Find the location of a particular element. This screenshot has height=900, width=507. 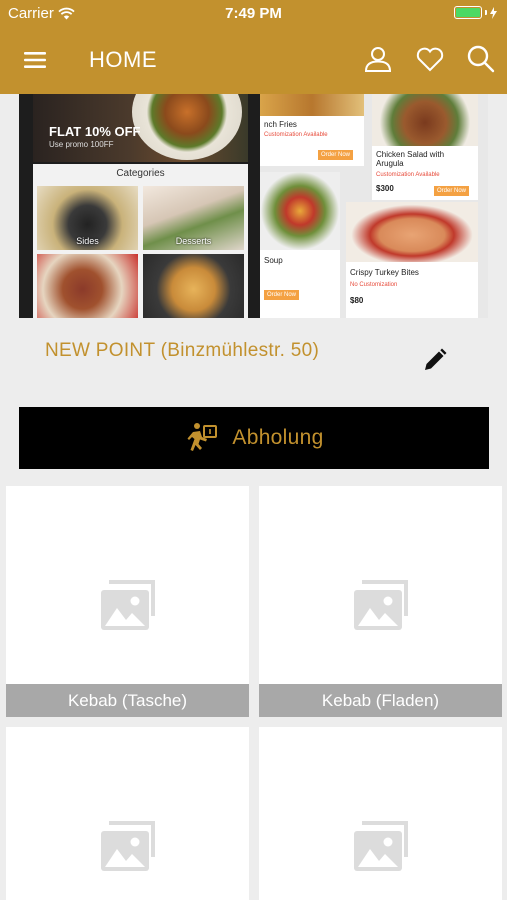

menu-category-card: Kebab (Tasche) is located at coordinates (127, 601).